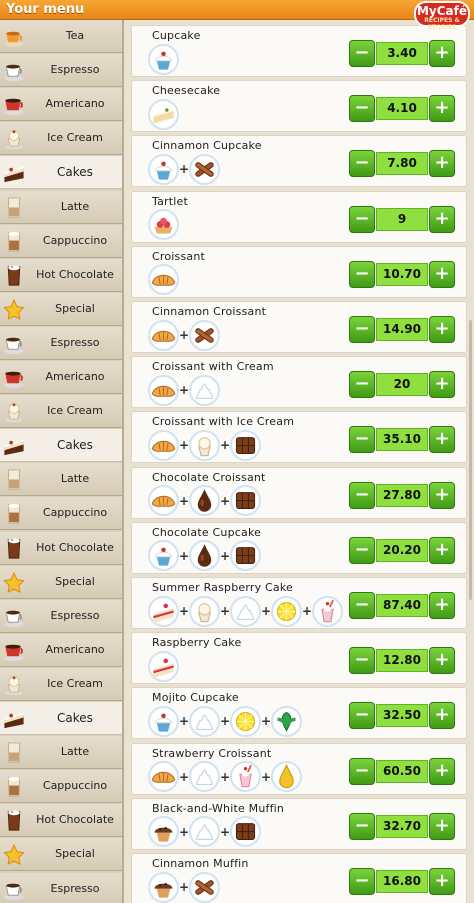 The height and width of the screenshot is (903, 474). What do you see at coordinates (75, 138) in the screenshot?
I see `sidebar-item-label: Ice Cream` at bounding box center [75, 138].